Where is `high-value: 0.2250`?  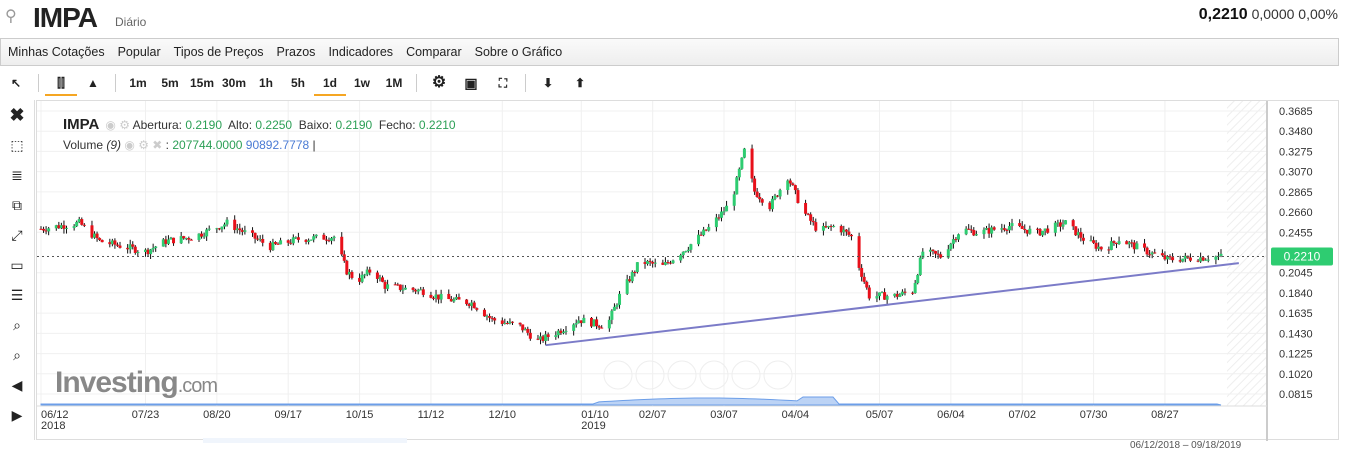
high-value: 0.2250 is located at coordinates (274, 125).